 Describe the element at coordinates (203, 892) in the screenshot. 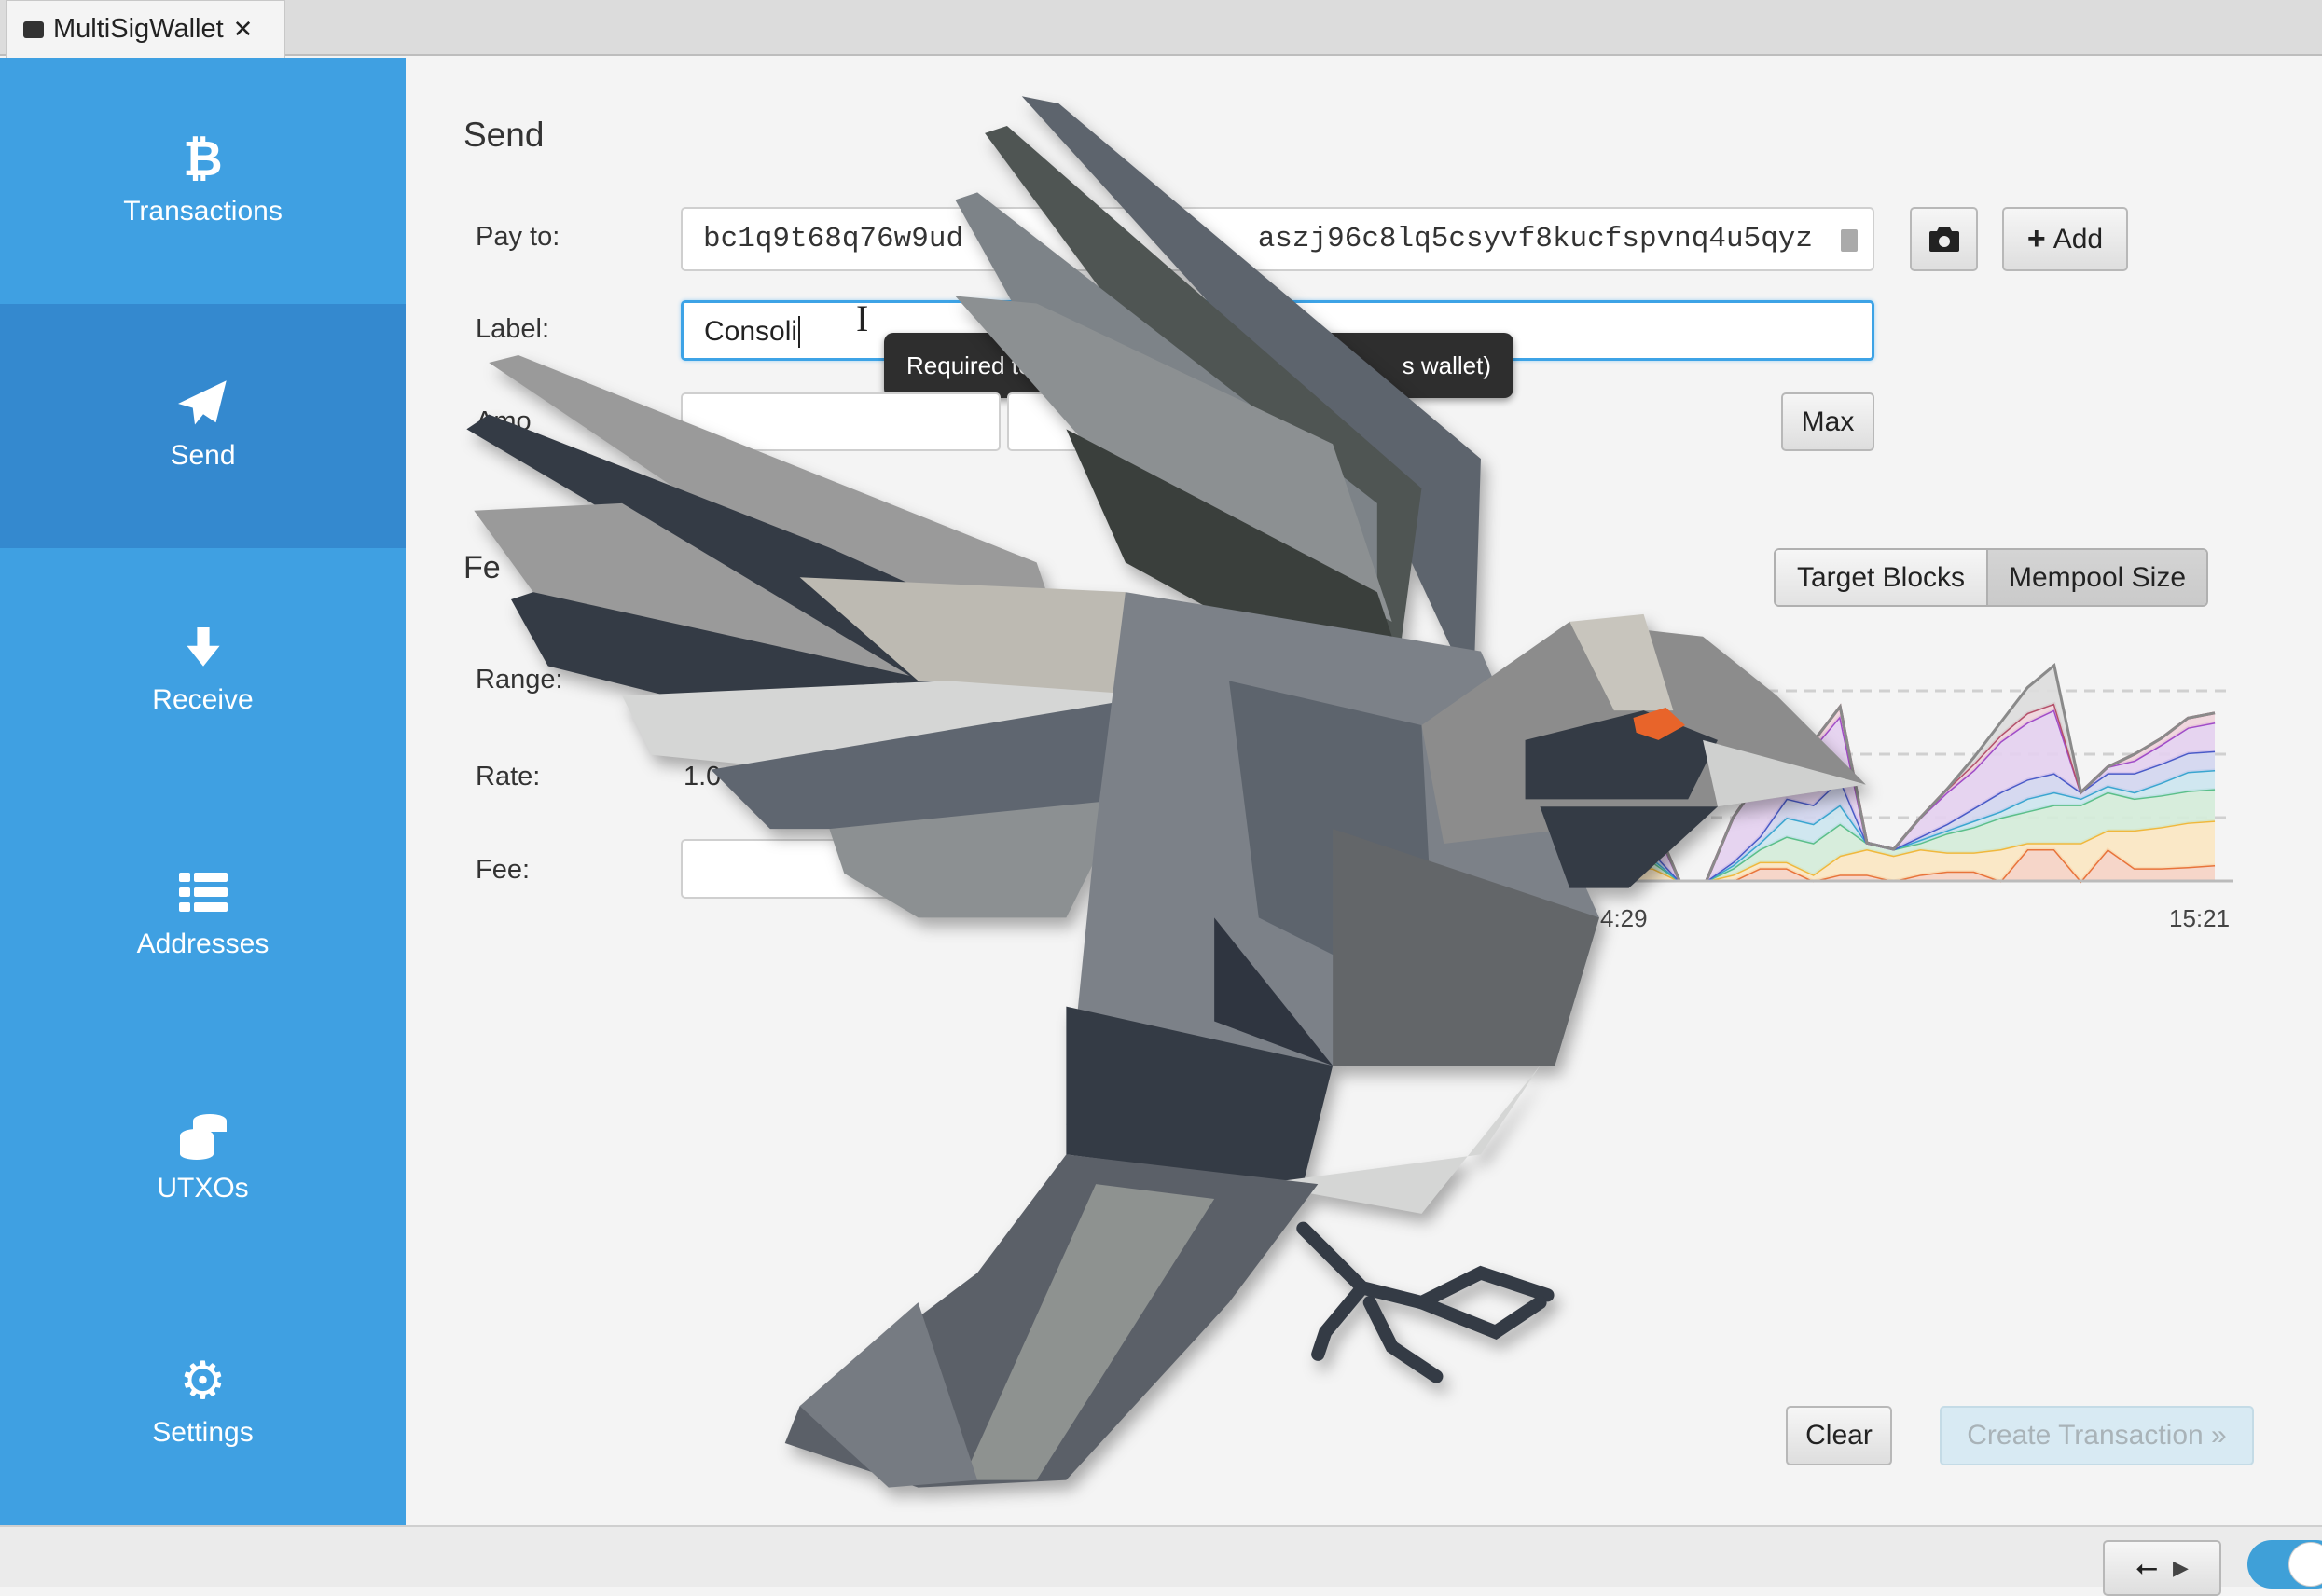

I see `list-icon` at that location.